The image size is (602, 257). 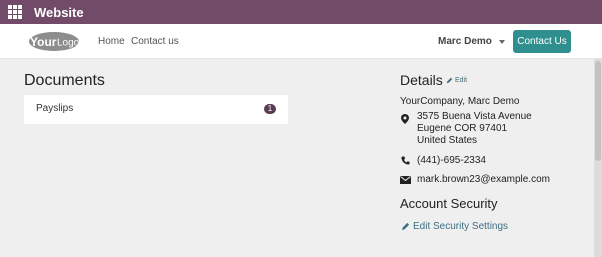 I want to click on document-item-payslips: Payslips 1, so click(x=156, y=109).